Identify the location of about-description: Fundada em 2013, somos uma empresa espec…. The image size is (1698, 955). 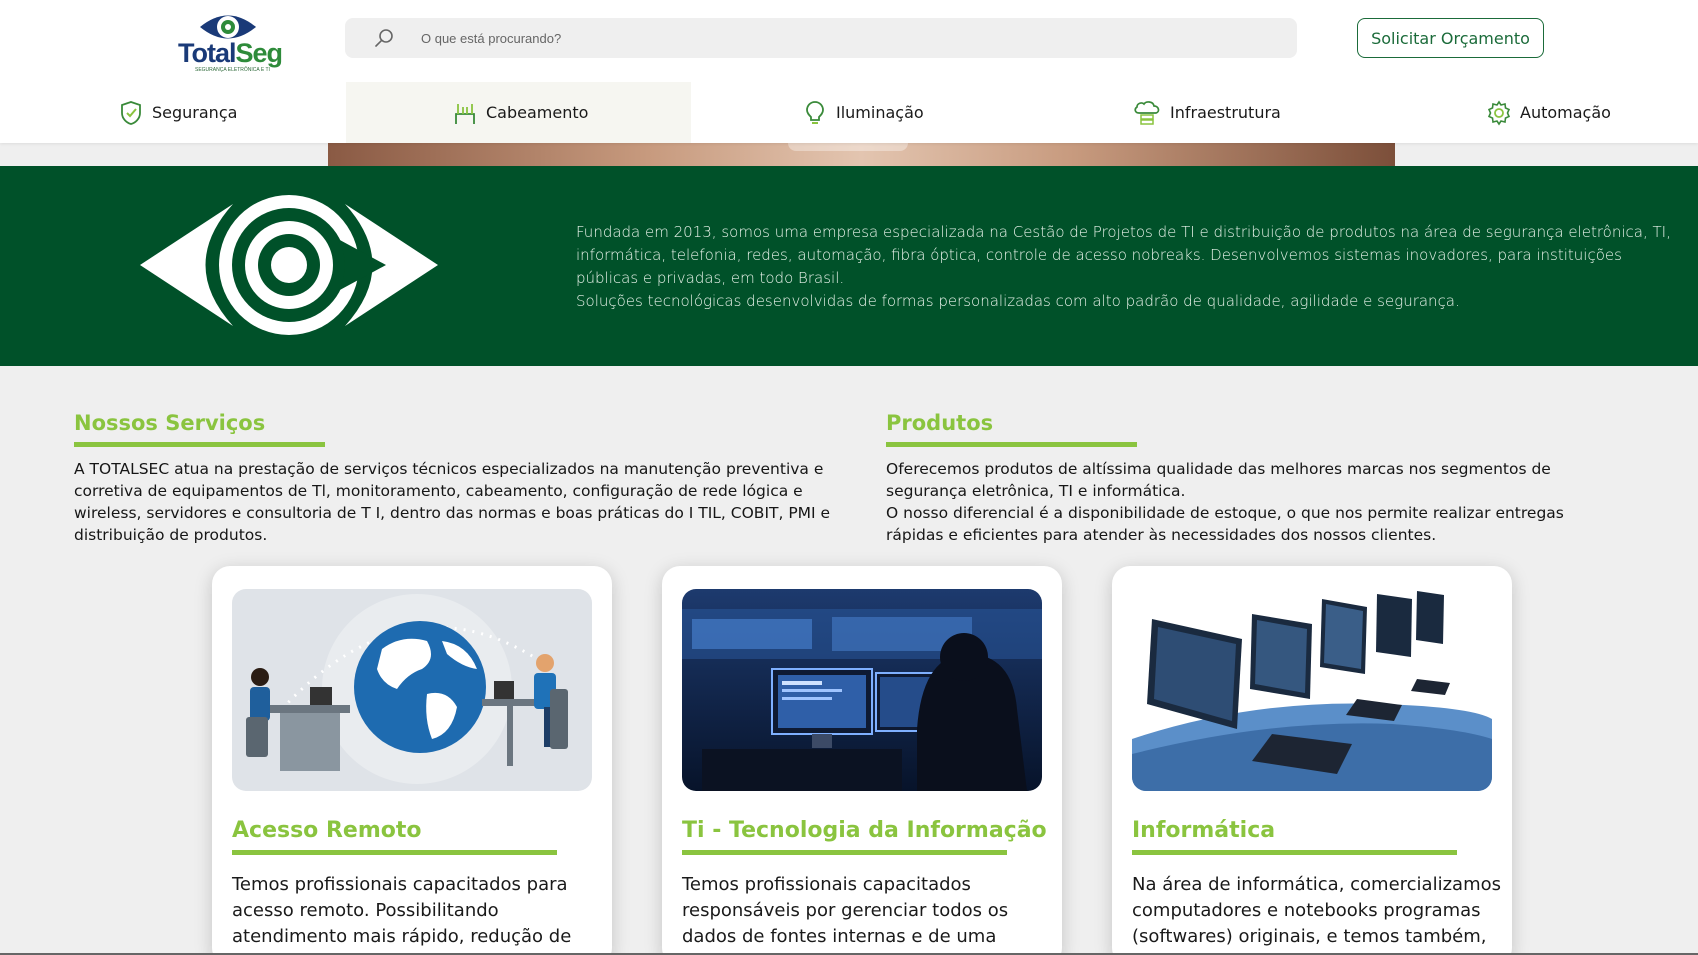
(1126, 267).